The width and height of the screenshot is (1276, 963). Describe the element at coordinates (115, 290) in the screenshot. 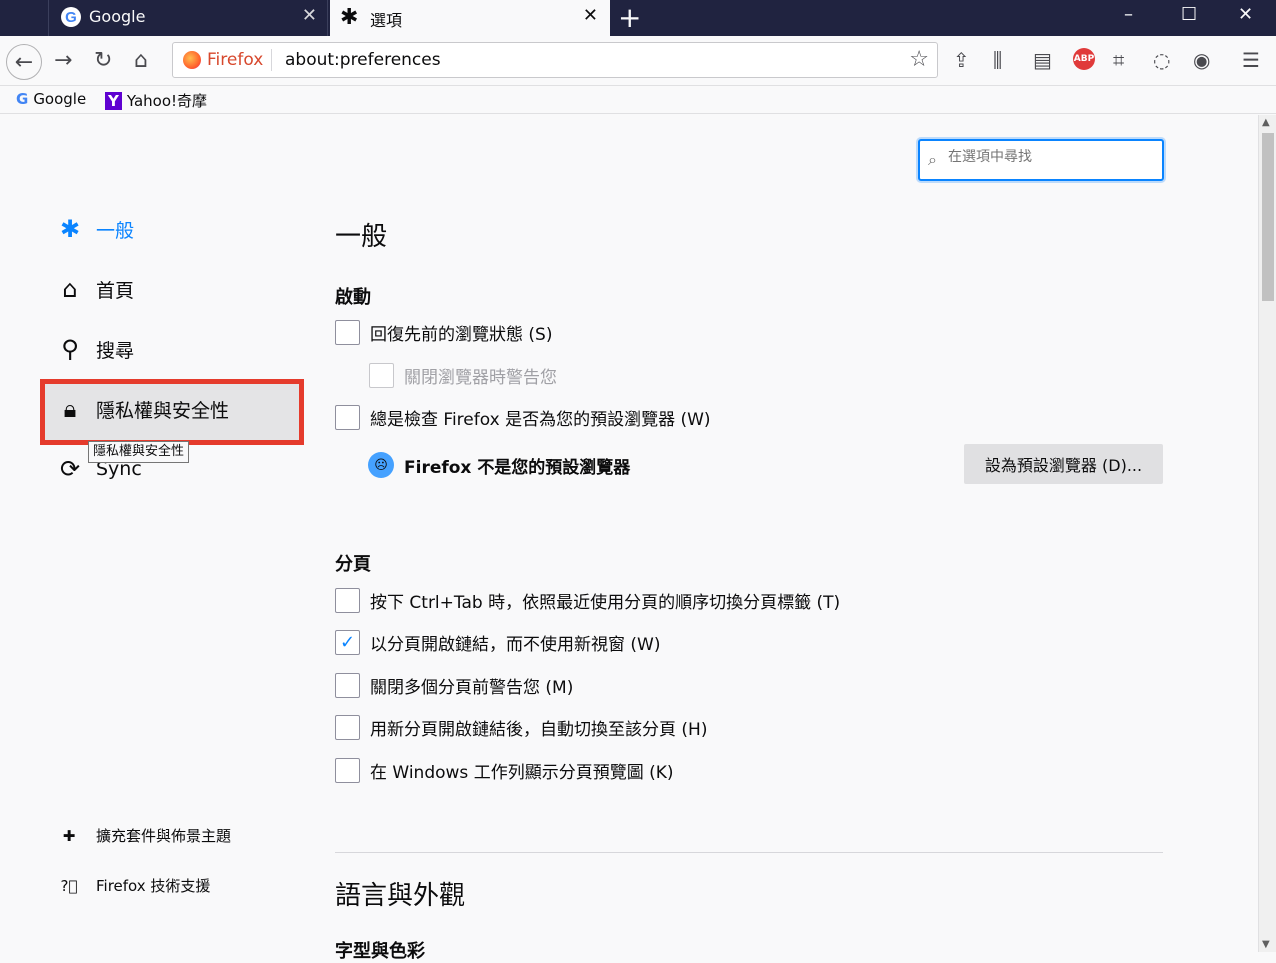

I see `sidebar-item-label: 首頁` at that location.